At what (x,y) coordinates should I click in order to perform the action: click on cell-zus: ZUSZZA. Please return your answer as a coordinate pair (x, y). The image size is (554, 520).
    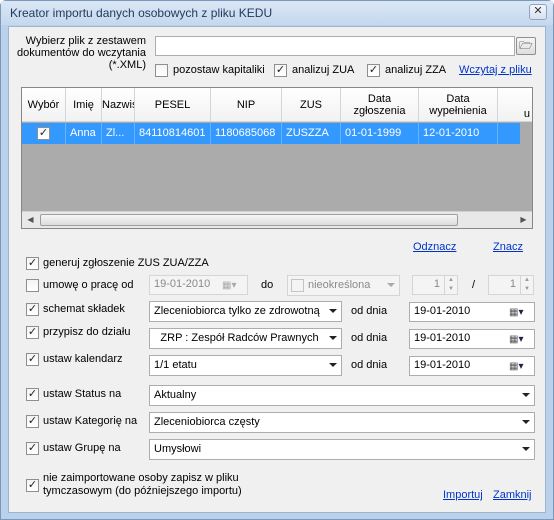
    Looking at the image, I should click on (311, 133).